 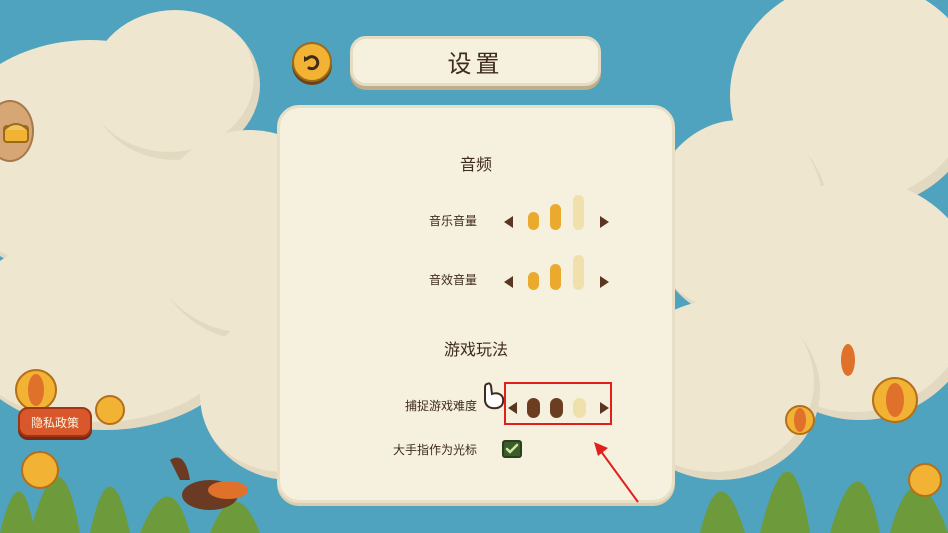 I want to click on back-button, so click(x=312, y=62).